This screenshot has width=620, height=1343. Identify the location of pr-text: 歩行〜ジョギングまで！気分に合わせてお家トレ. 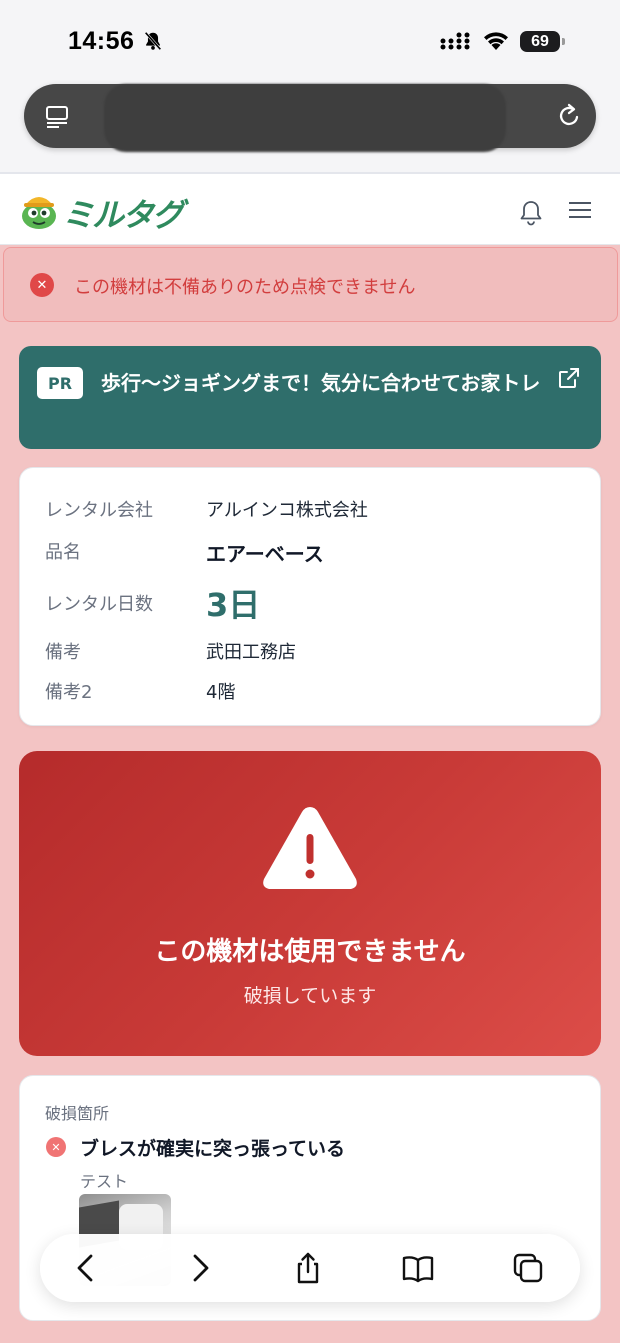
(326, 383).